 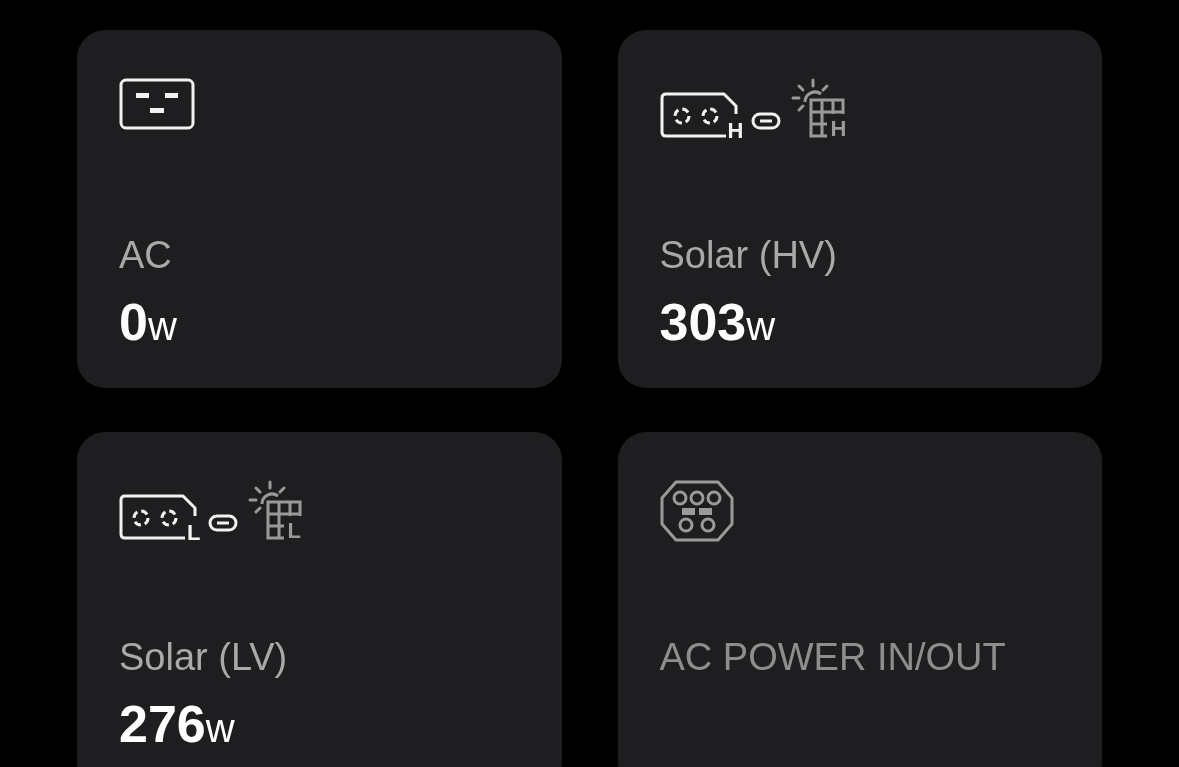 What do you see at coordinates (703, 322) in the screenshot?
I see `power-value: 303` at bounding box center [703, 322].